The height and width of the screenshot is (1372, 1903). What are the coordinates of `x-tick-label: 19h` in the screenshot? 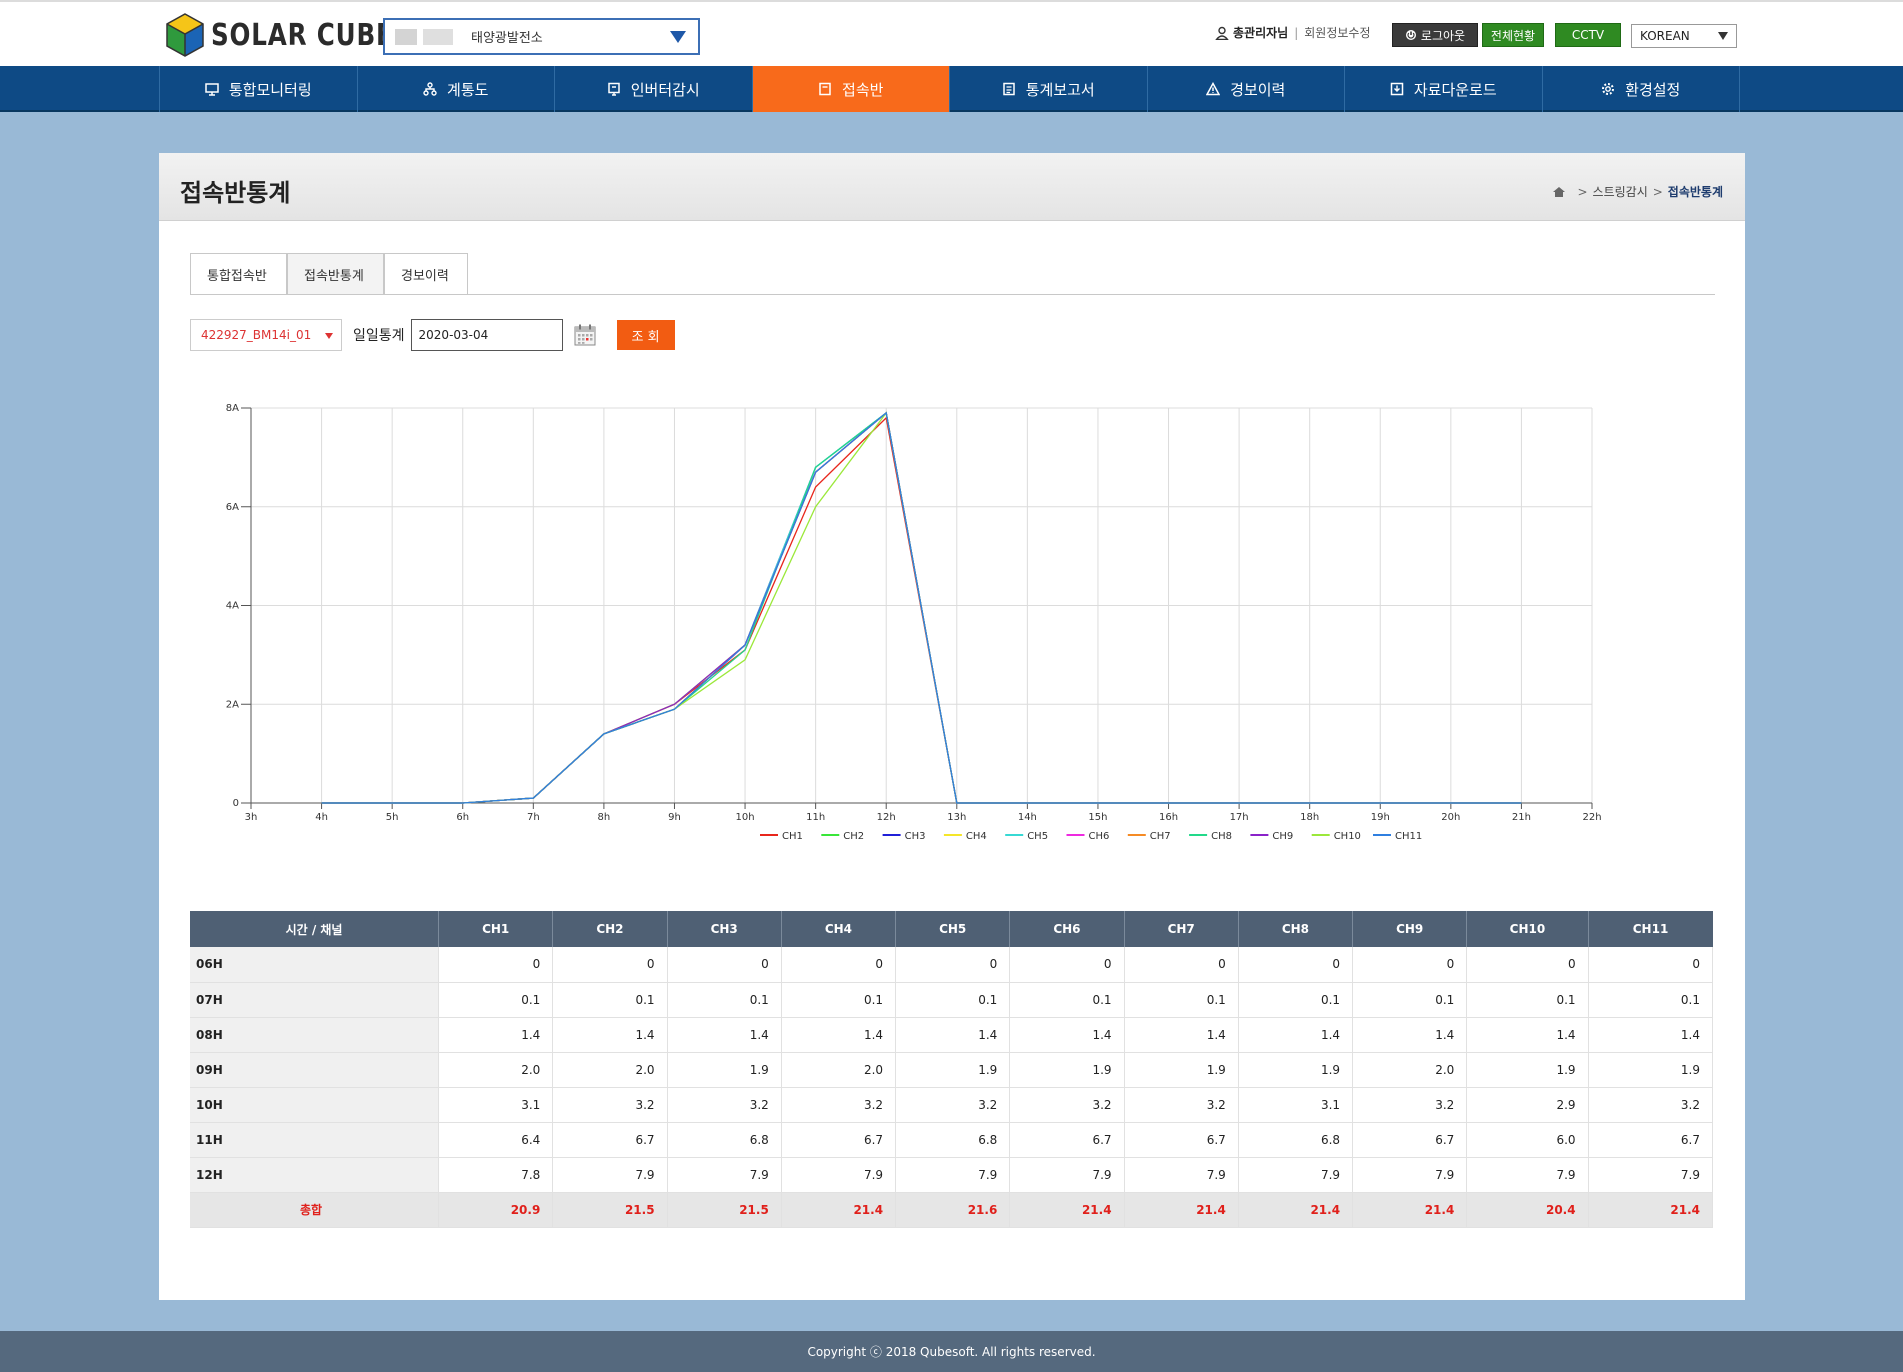 It's located at (1380, 817).